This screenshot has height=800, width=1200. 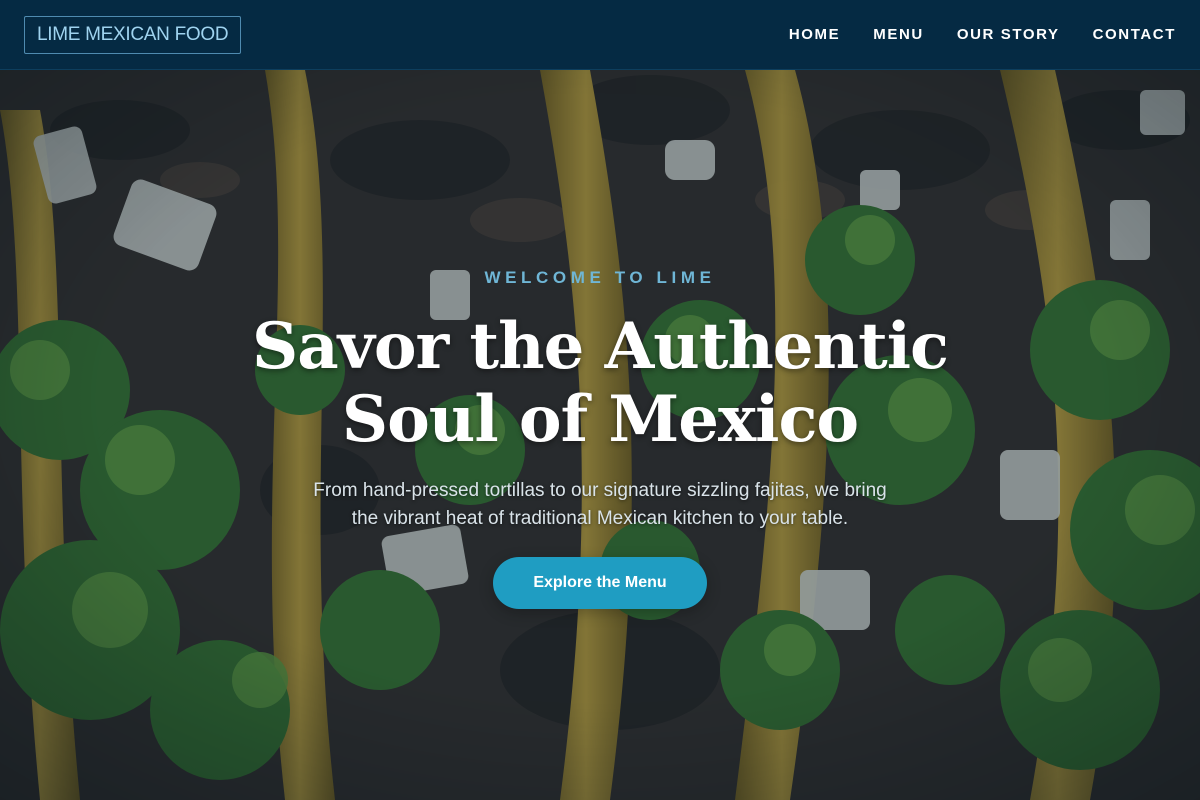 What do you see at coordinates (1134, 34) in the screenshot?
I see `nav-link-contact: CONTACT` at bounding box center [1134, 34].